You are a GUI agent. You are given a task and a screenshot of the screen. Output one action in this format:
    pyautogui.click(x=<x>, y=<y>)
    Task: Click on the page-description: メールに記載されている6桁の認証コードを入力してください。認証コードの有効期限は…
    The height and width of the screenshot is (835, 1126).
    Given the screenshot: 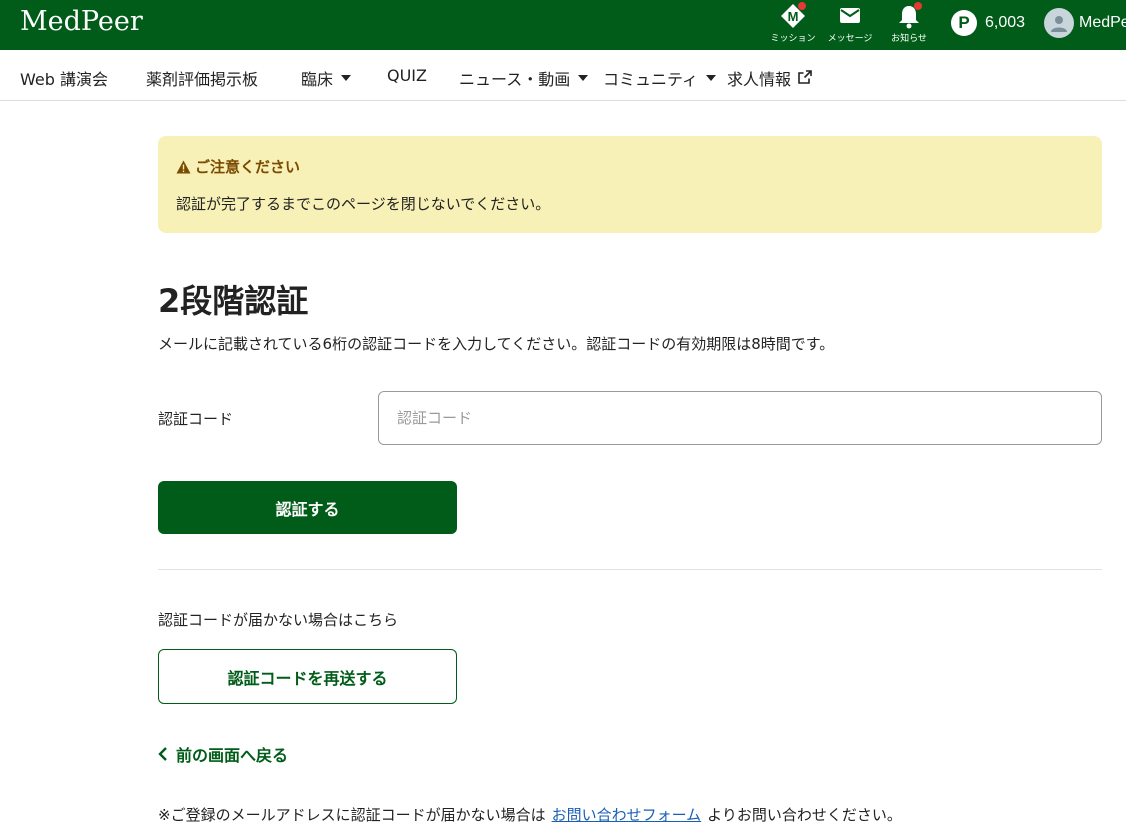 What is the action you would take?
    pyautogui.click(x=496, y=344)
    